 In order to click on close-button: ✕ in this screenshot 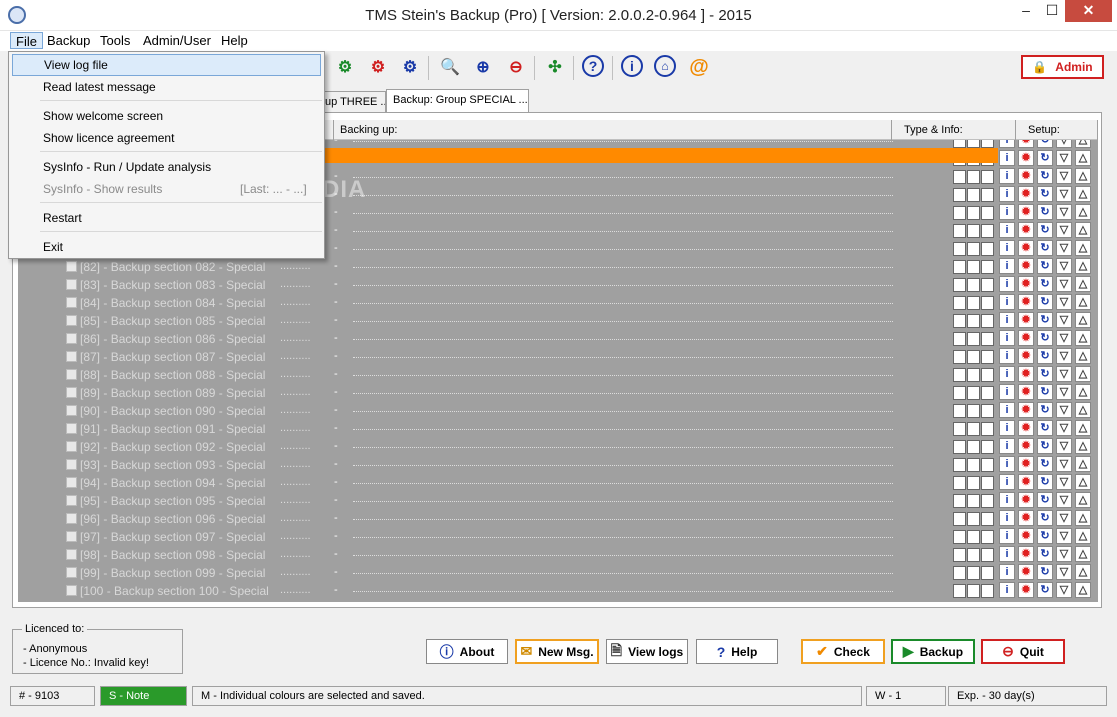, I will do `click(1088, 11)`.